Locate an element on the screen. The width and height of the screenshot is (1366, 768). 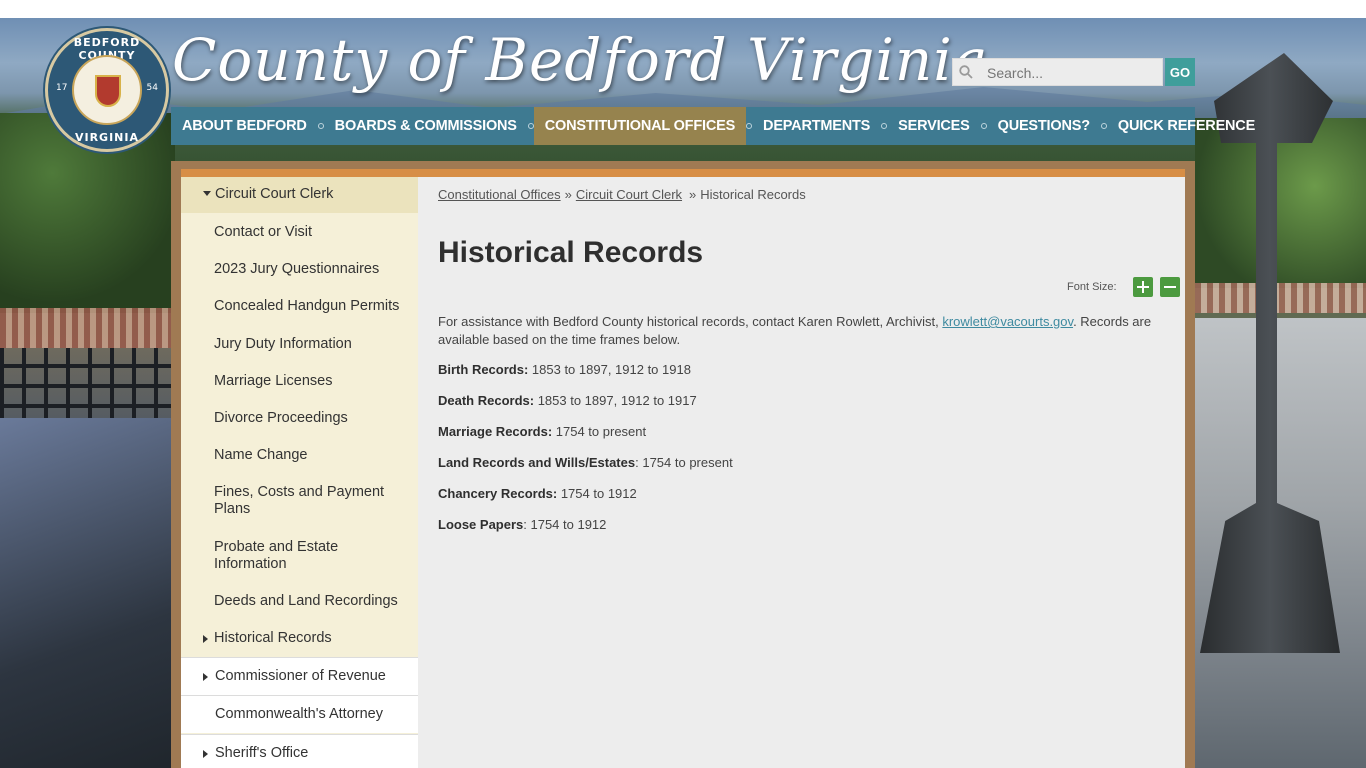
record-label: Chancery Records: is located at coordinates (498, 493).